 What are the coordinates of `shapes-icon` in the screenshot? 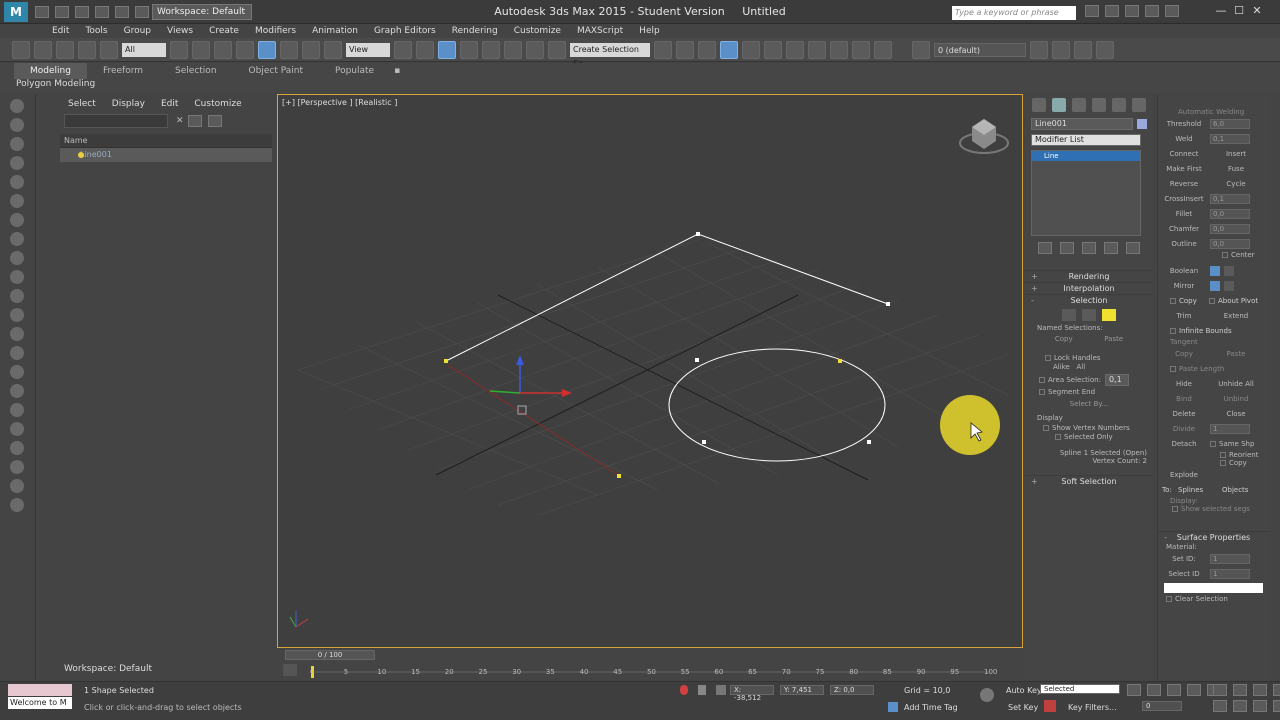 It's located at (17, 277).